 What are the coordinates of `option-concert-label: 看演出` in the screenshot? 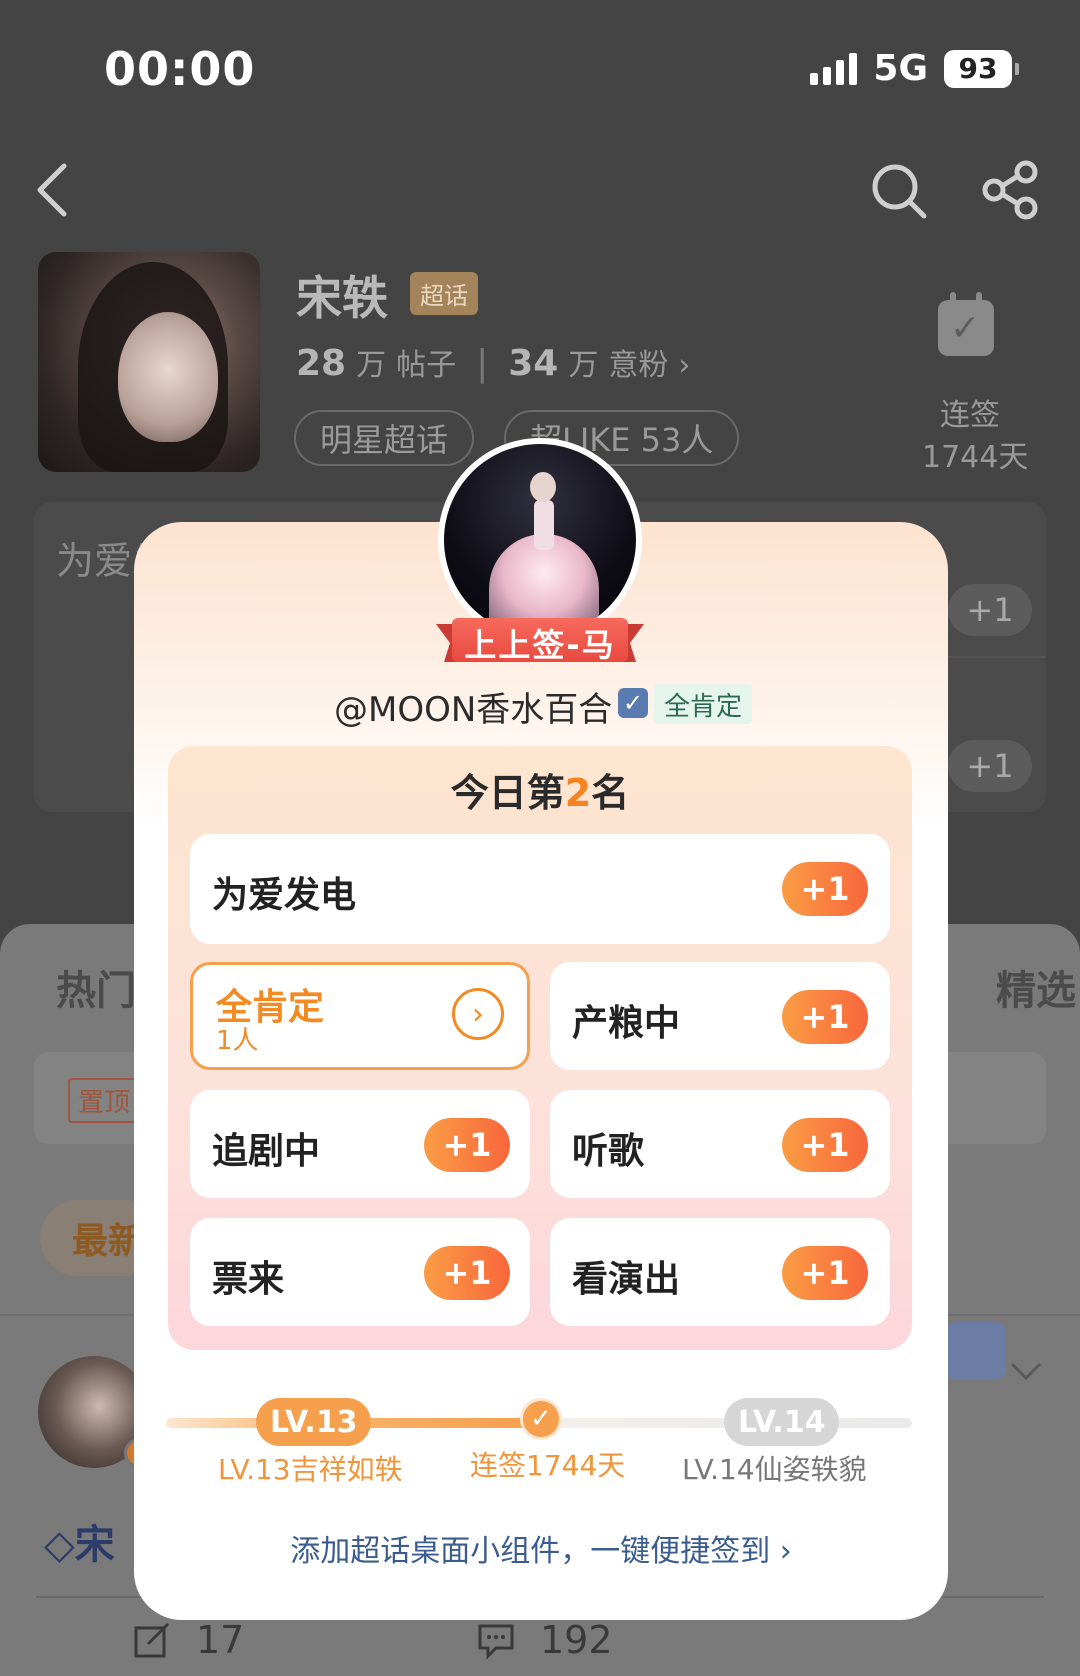 It's located at (626, 1279).